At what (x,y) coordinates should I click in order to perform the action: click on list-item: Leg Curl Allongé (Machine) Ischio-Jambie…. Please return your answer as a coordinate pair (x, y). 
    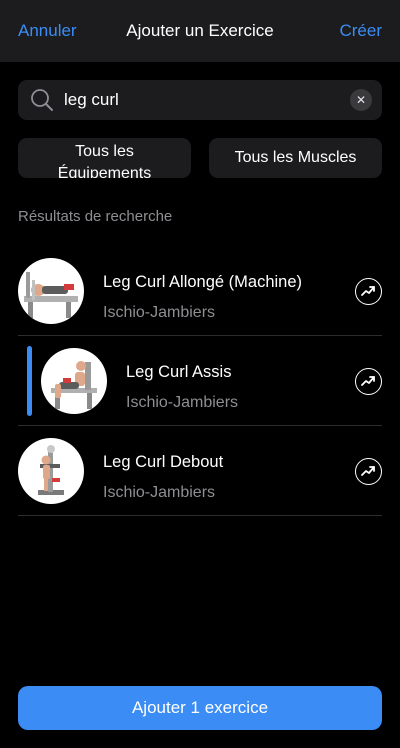
    Looking at the image, I should click on (200, 291).